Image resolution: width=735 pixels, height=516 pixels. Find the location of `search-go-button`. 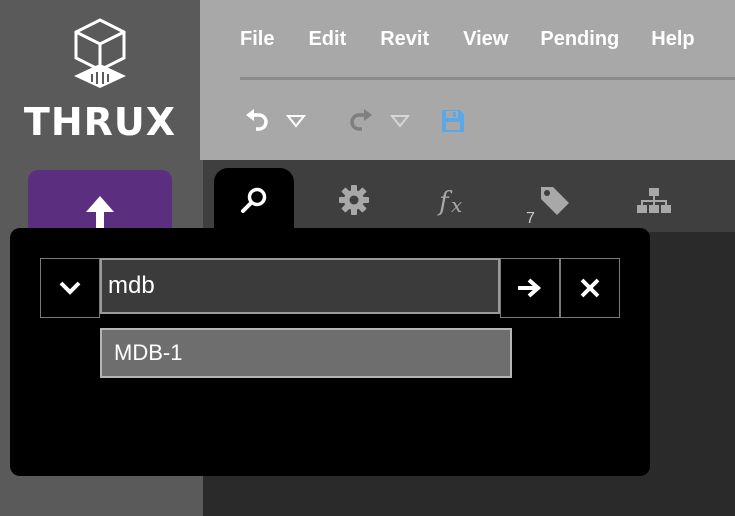

search-go-button is located at coordinates (530, 288).